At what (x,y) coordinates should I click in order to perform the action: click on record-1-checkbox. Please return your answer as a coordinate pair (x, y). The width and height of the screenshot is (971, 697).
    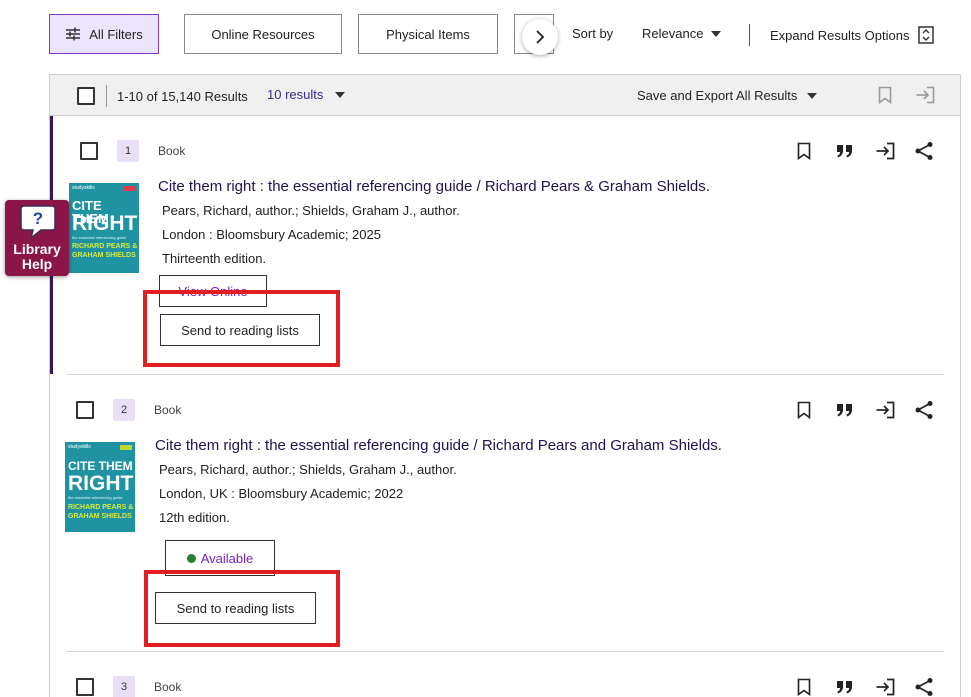
    Looking at the image, I should click on (89, 151).